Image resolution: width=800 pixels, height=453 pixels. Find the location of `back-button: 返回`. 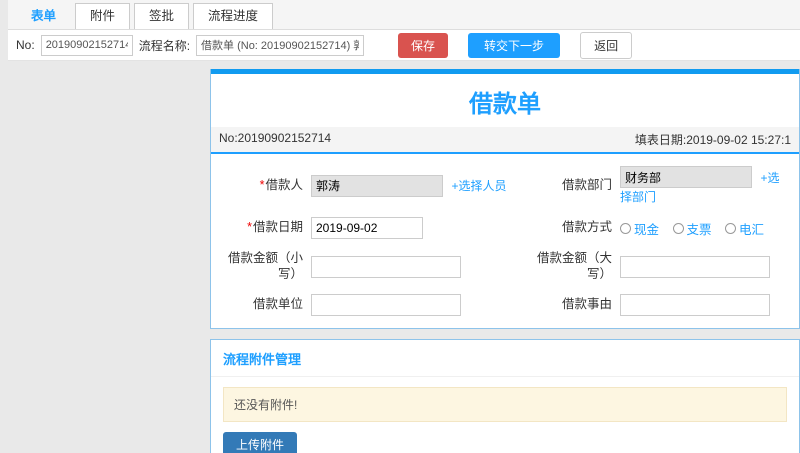

back-button: 返回 is located at coordinates (606, 45).